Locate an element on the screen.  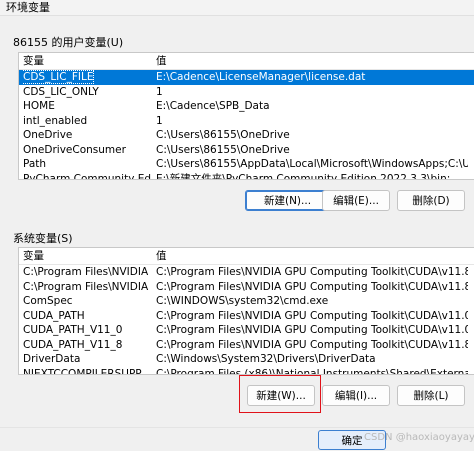
variable-name-cell: CUDA_PATH_V11_0 is located at coordinates (87, 330).